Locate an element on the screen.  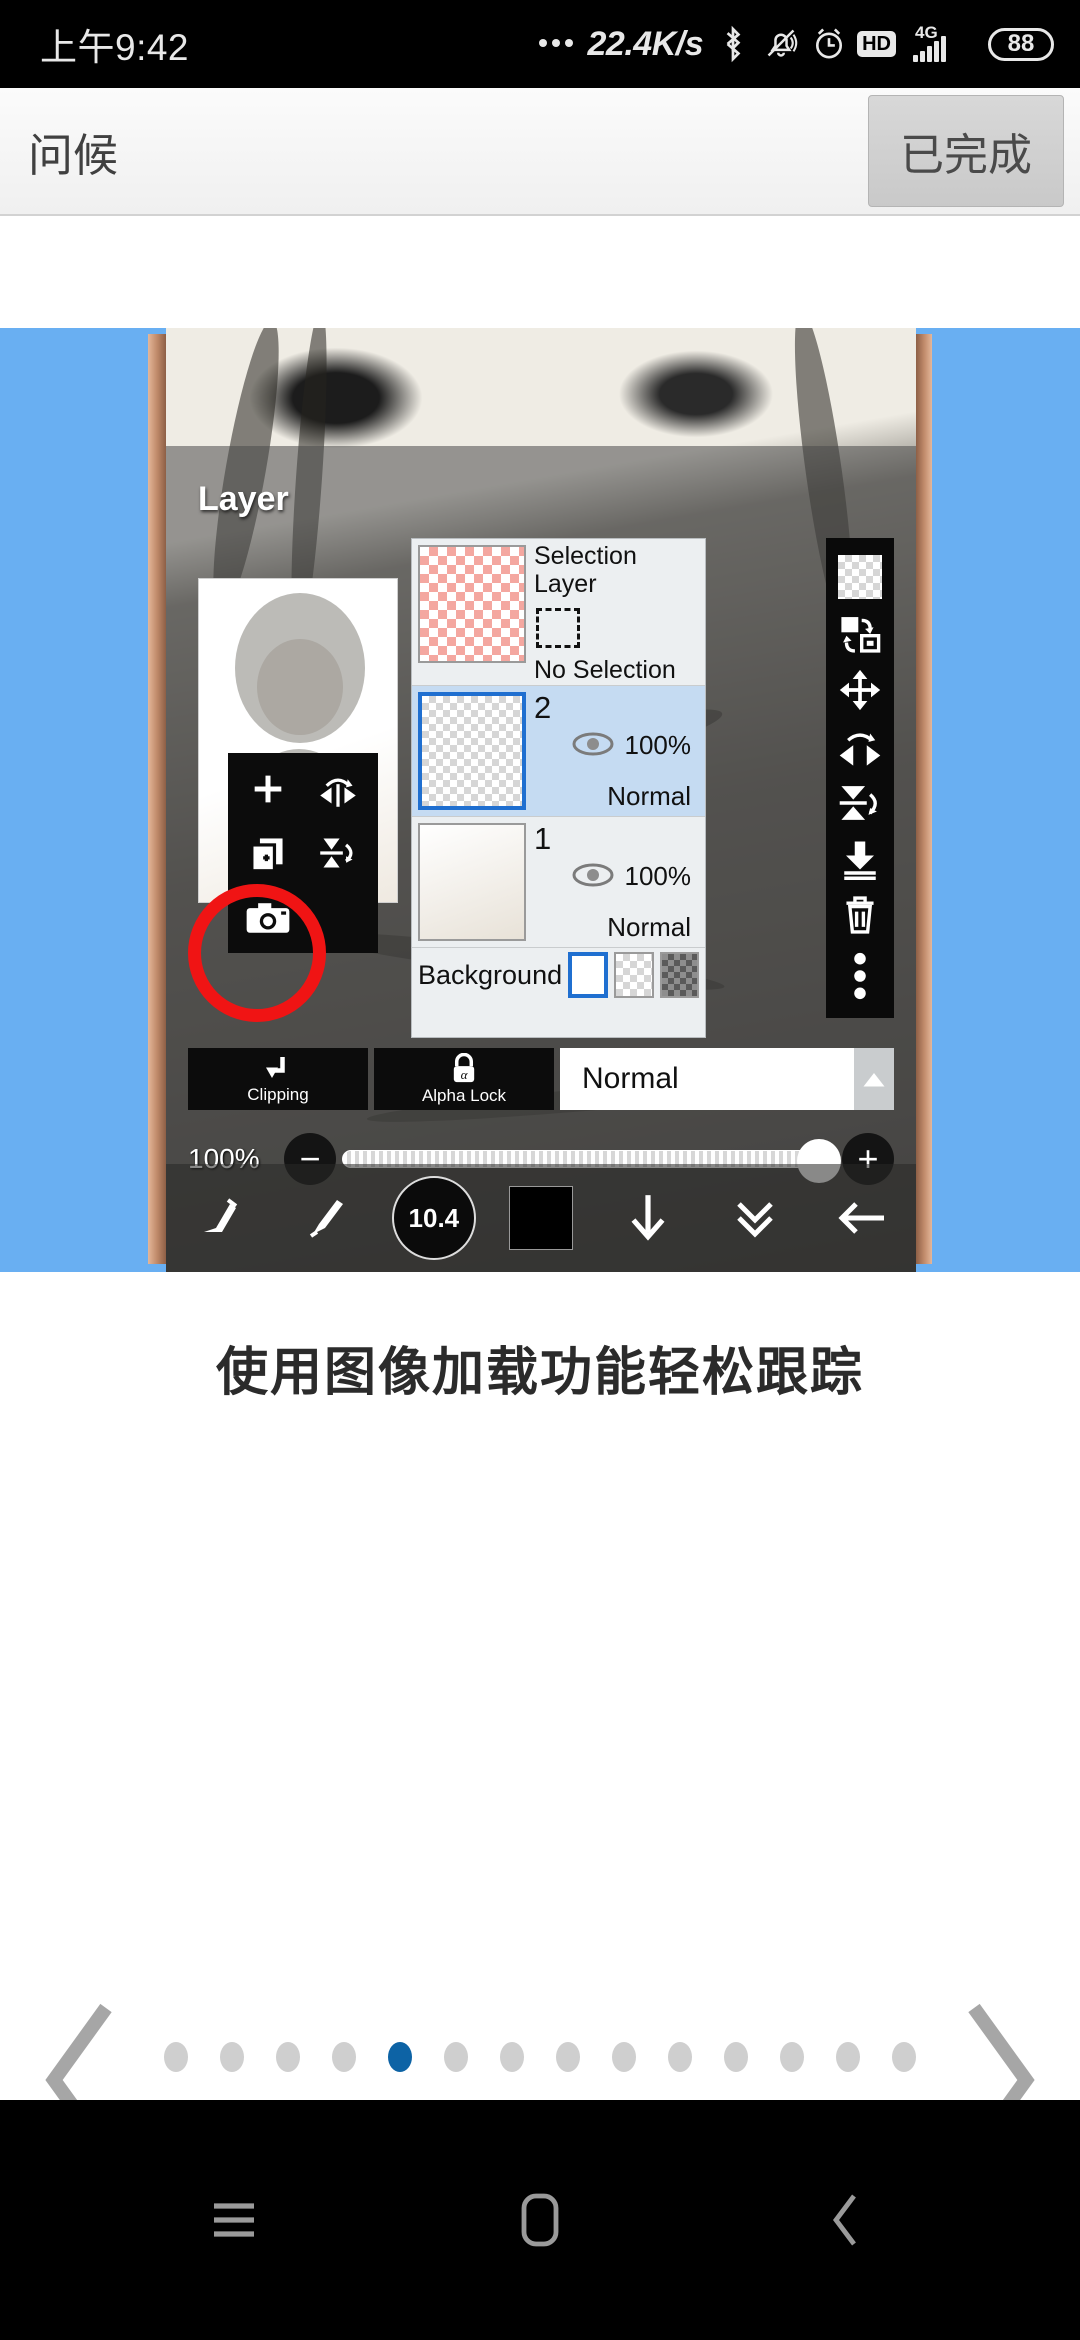
duplicate-layer-icon is located at coordinates (268, 853).